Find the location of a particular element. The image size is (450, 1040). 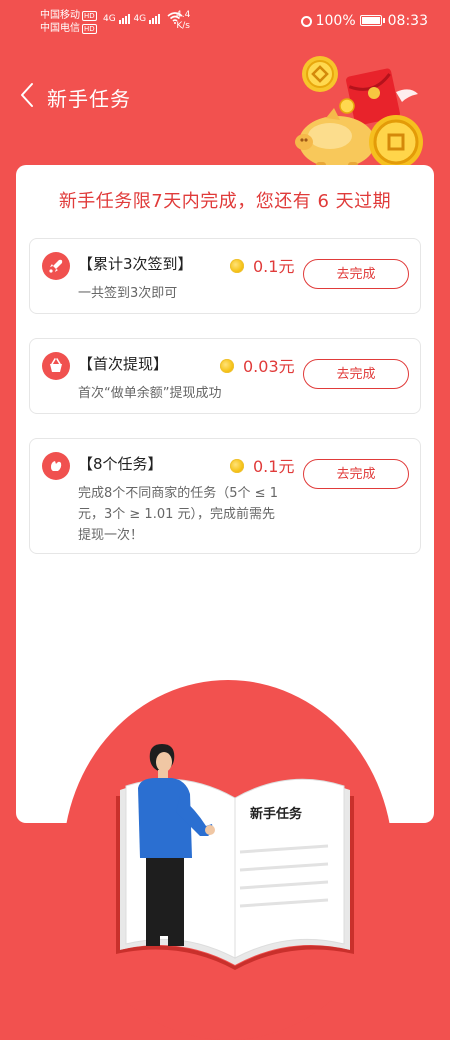

alarm-icon is located at coordinates (306, 21).